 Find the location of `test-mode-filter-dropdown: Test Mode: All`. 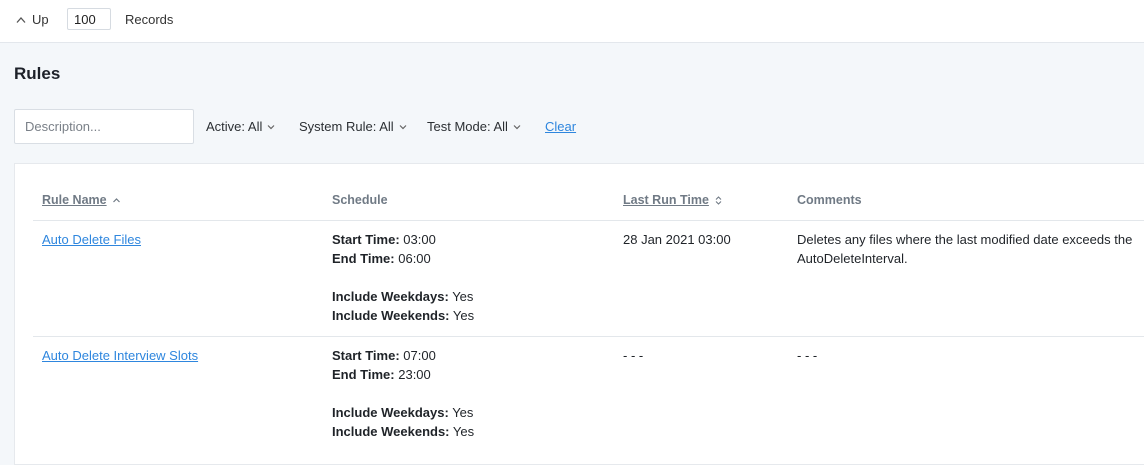

test-mode-filter-dropdown: Test Mode: All is located at coordinates (474, 126).